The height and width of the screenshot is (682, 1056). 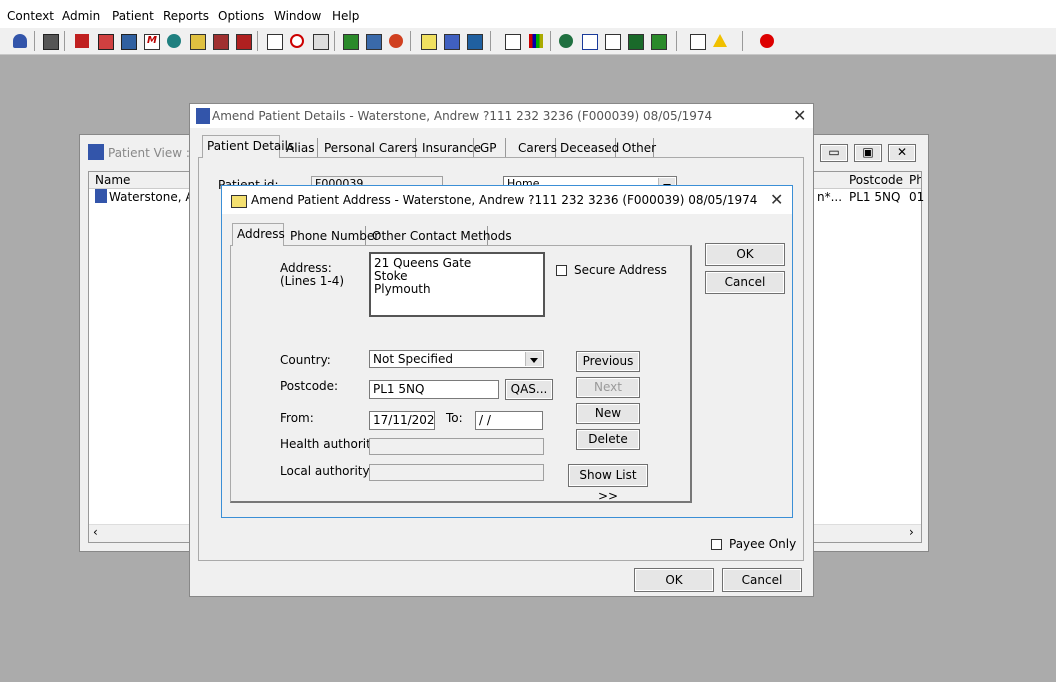 I want to click on next-button: Next, so click(x=608, y=387).